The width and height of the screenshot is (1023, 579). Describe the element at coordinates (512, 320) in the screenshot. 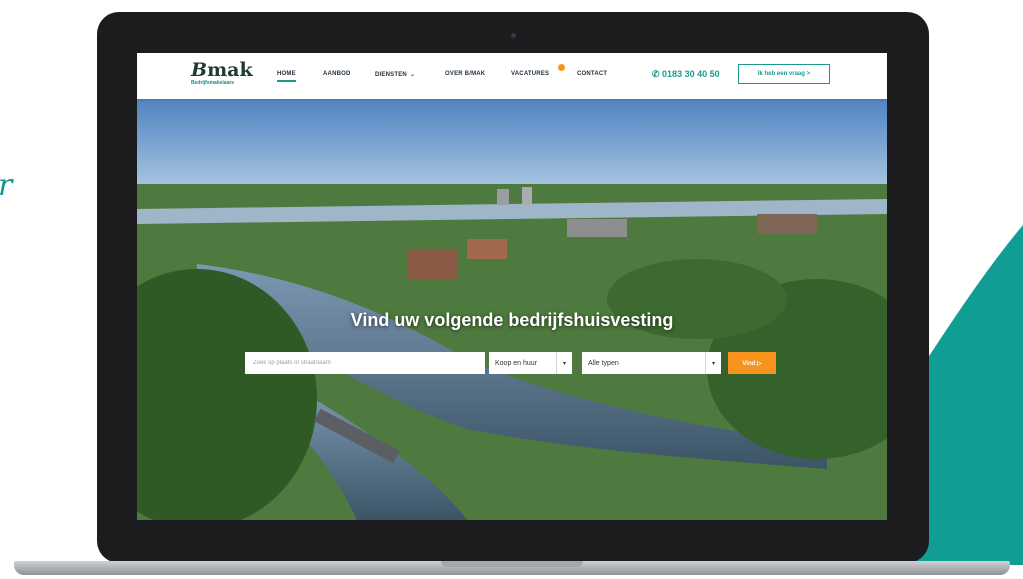

I see `hero-headline: Vind uw volgende bedrijfshuisvesting` at that location.